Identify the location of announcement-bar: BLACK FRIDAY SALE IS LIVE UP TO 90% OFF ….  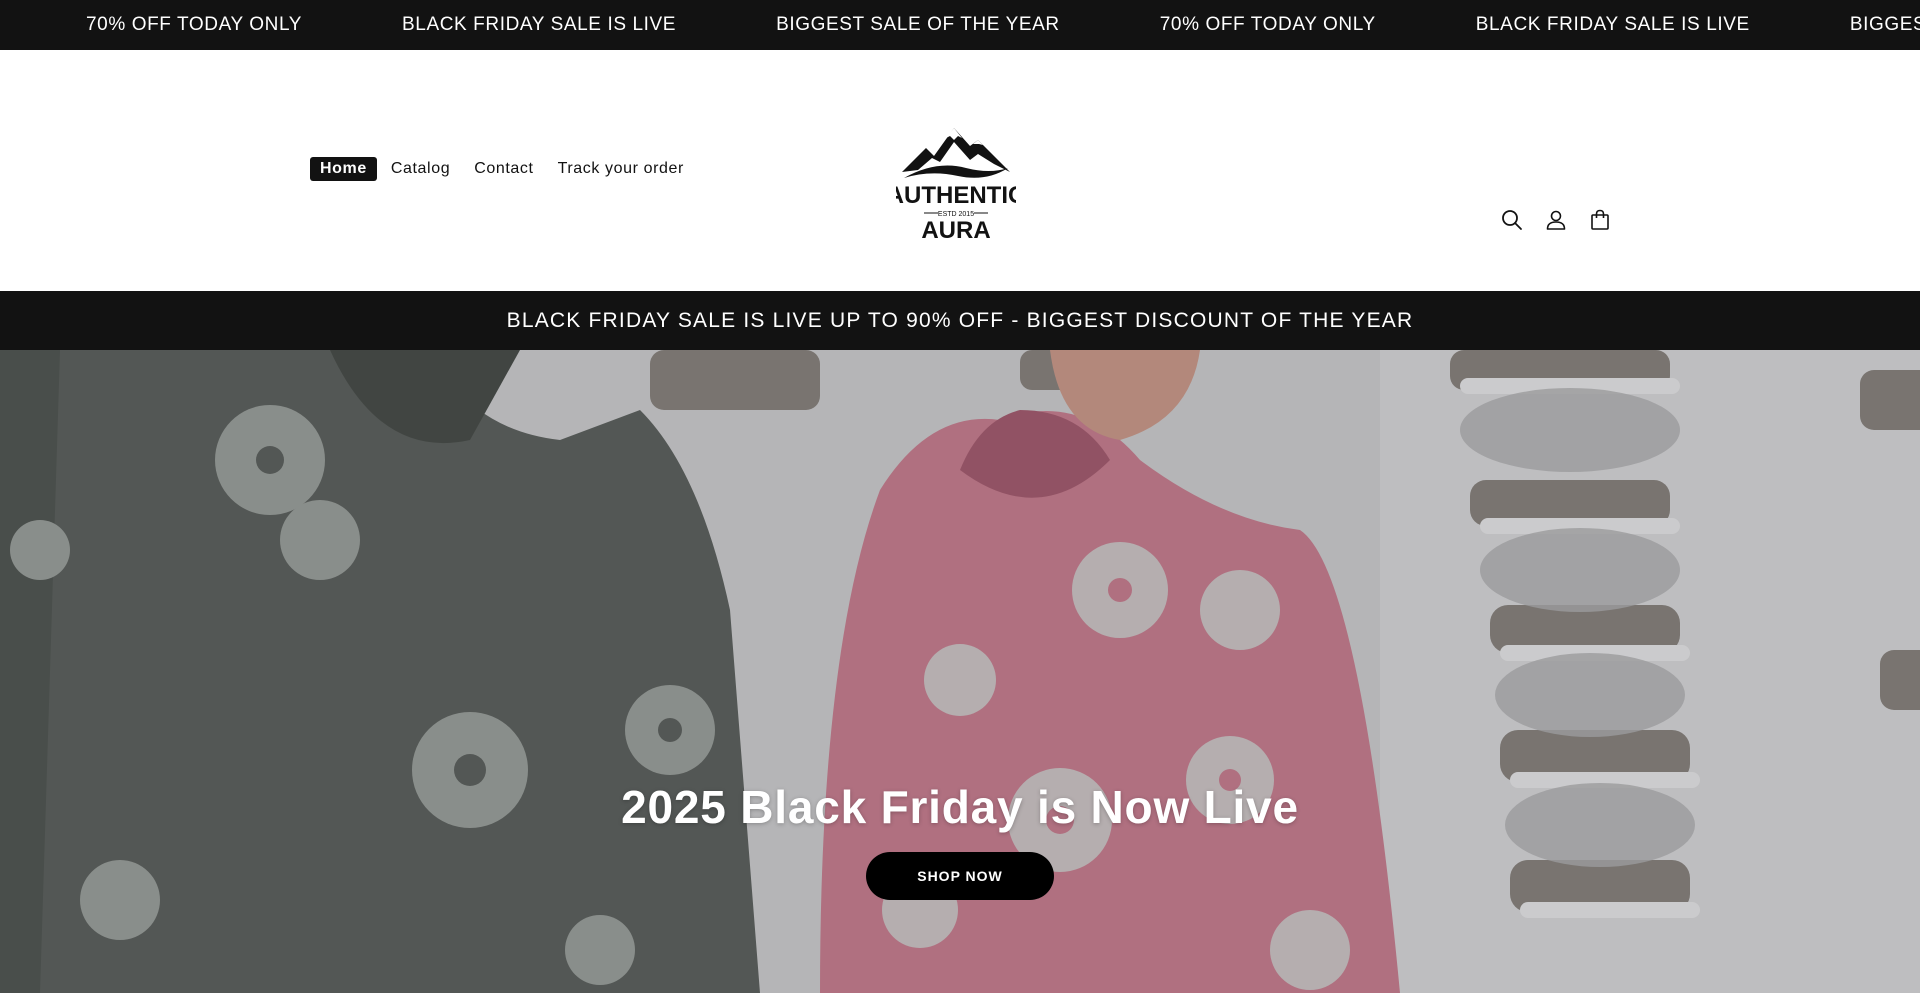
(960, 320).